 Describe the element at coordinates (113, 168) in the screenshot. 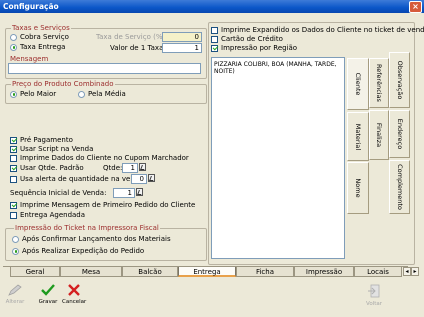

I see `qtde-label: Qtde:` at that location.